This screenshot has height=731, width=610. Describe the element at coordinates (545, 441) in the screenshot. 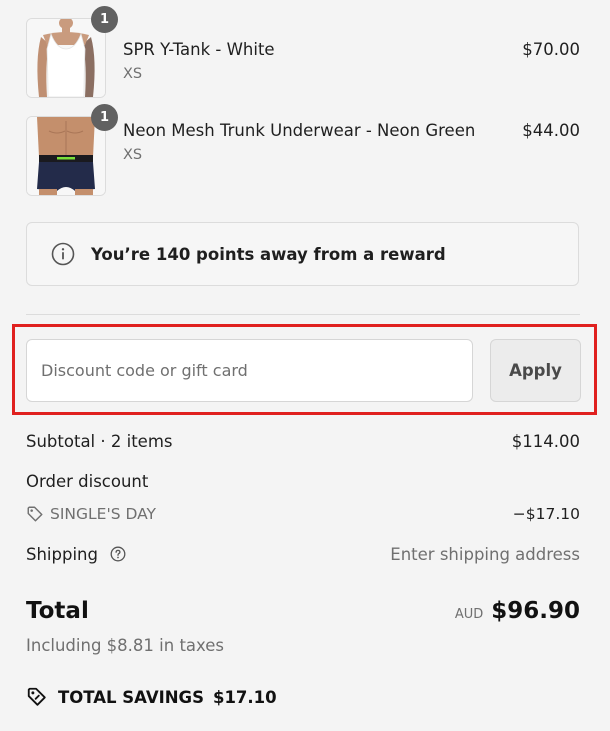

I see `subtotal-value: $114.00` at that location.